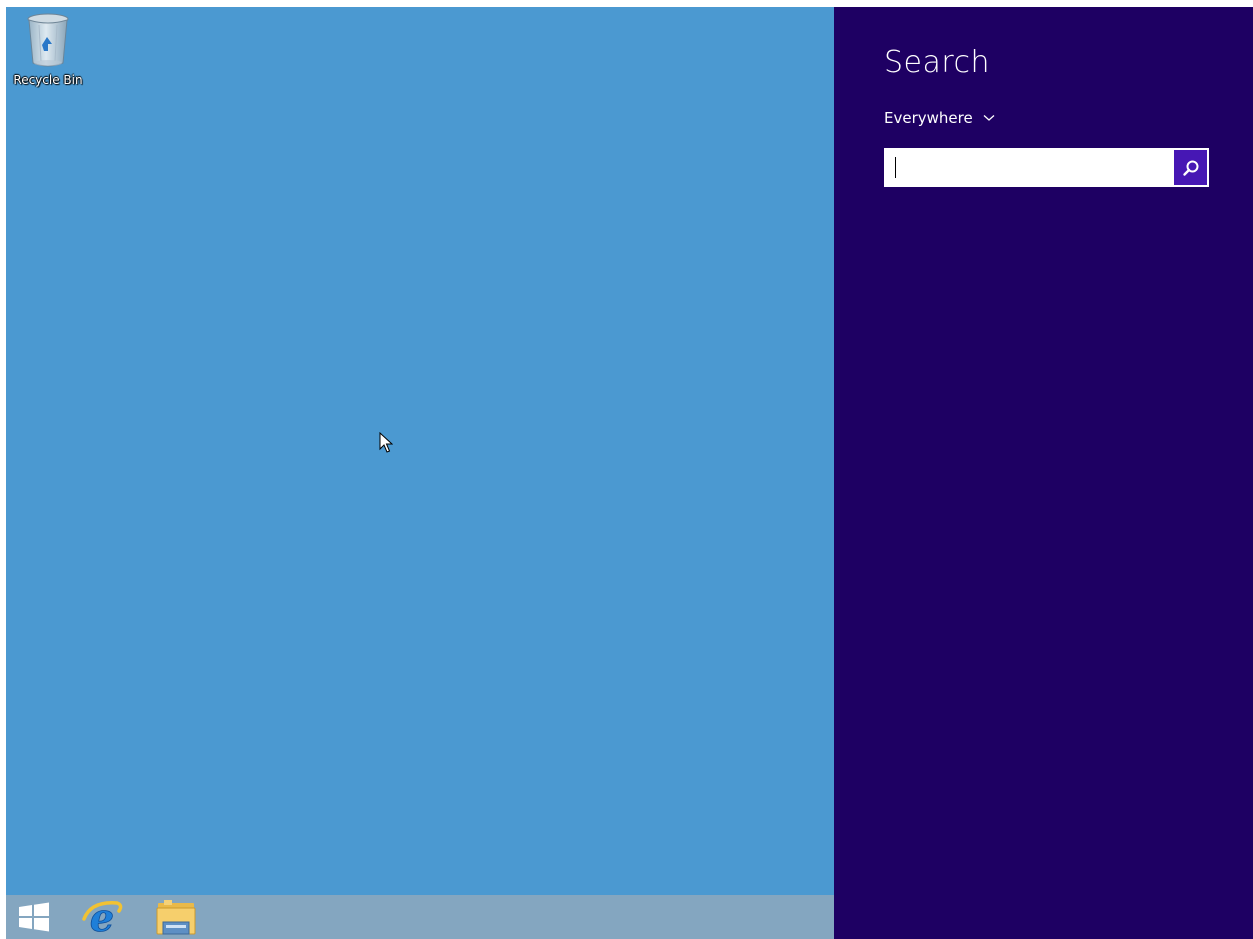 The width and height of the screenshot is (1253, 939). I want to click on search-scope-label: Everywhere, so click(928, 118).